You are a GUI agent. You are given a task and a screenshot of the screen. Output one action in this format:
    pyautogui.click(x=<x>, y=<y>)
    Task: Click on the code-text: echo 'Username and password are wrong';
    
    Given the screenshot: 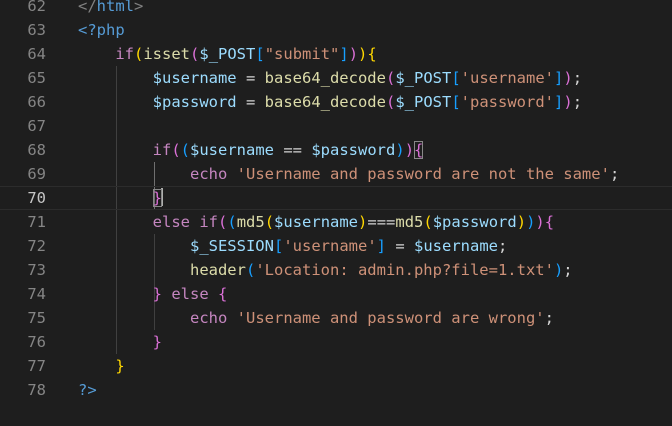 What is the action you would take?
    pyautogui.click(x=316, y=318)
    